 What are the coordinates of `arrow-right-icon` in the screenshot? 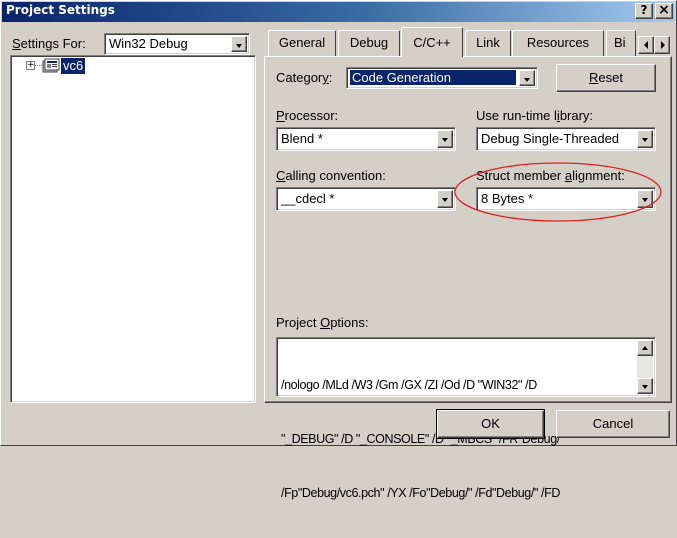 It's located at (663, 45).